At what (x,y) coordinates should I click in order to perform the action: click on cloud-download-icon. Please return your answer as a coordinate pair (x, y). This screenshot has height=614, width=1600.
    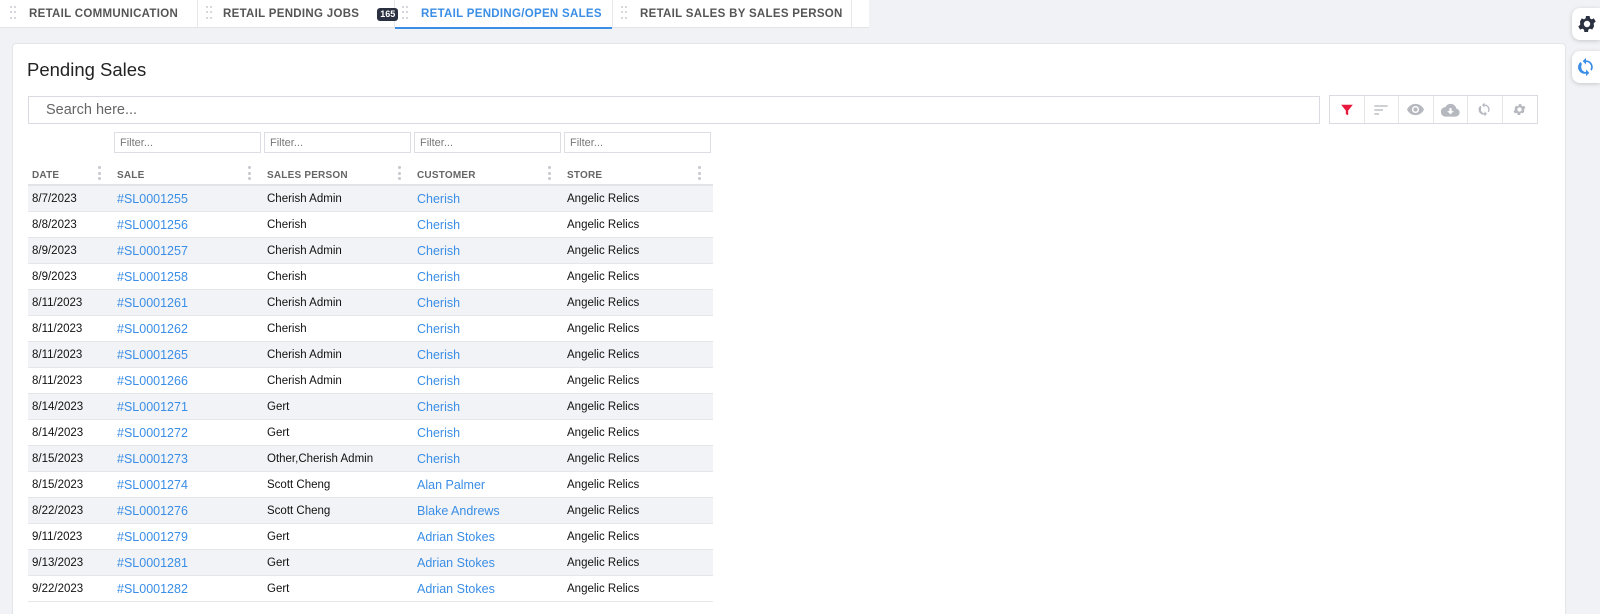
    Looking at the image, I should click on (1450, 110).